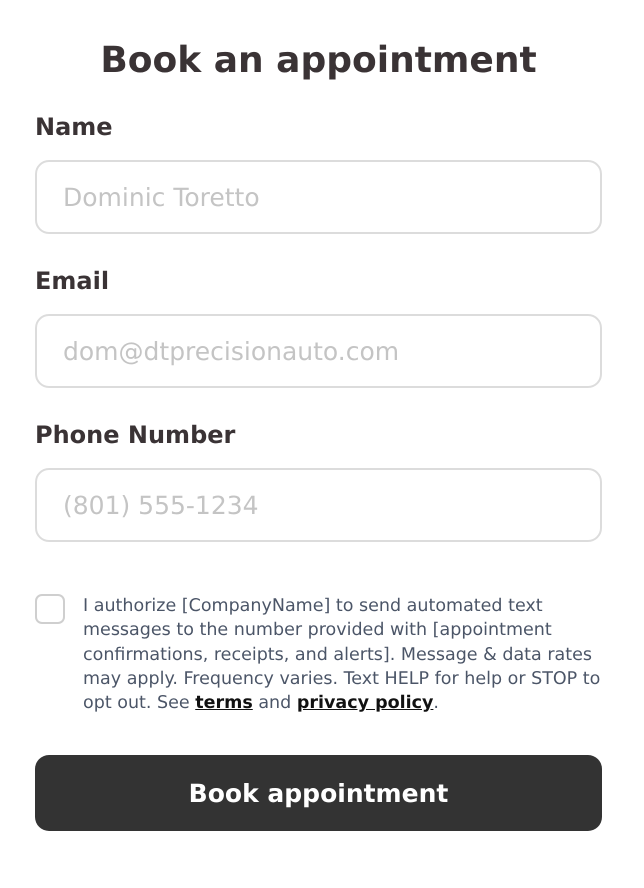 The height and width of the screenshot is (888, 644). Describe the element at coordinates (318, 351) in the screenshot. I see `input-field: dom@dtprecisionauto.com` at that location.